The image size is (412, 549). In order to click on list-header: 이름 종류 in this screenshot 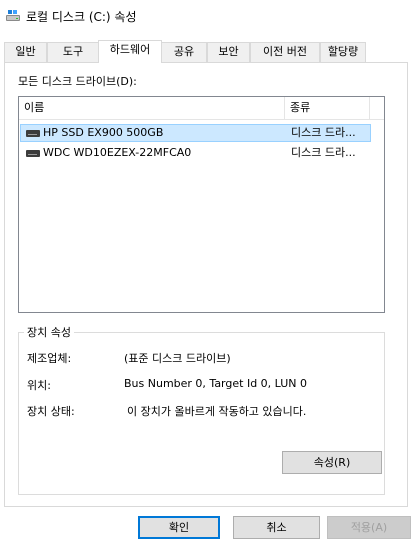, I will do `click(201, 108)`.